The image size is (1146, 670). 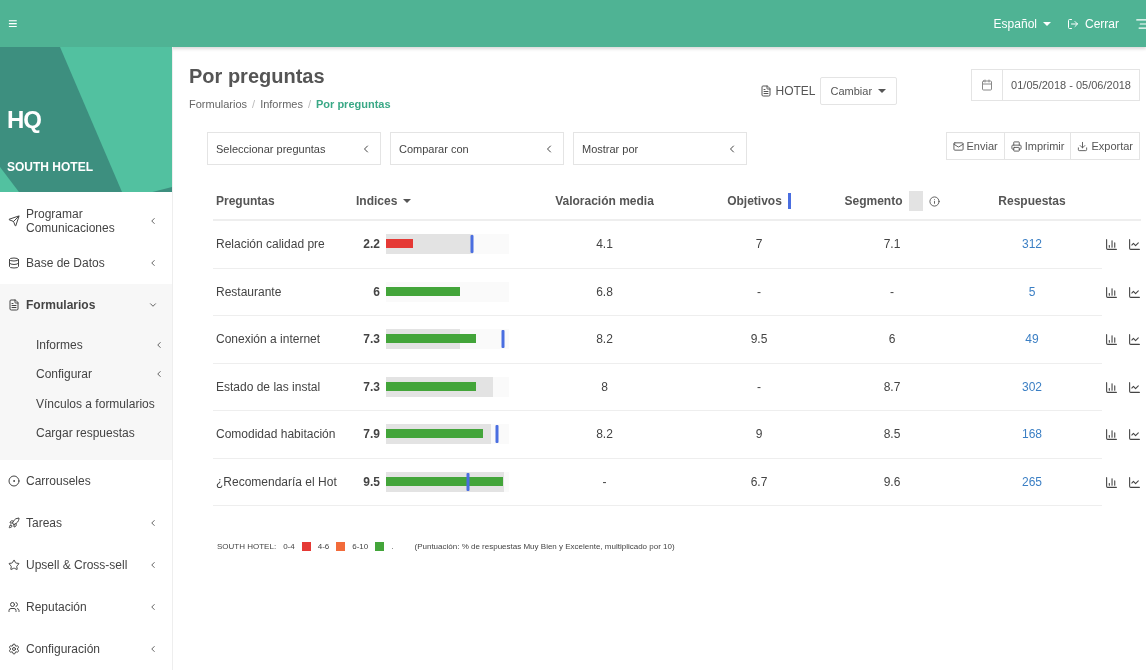 What do you see at coordinates (1037, 146) in the screenshot?
I see `action-button: Imprimir` at bounding box center [1037, 146].